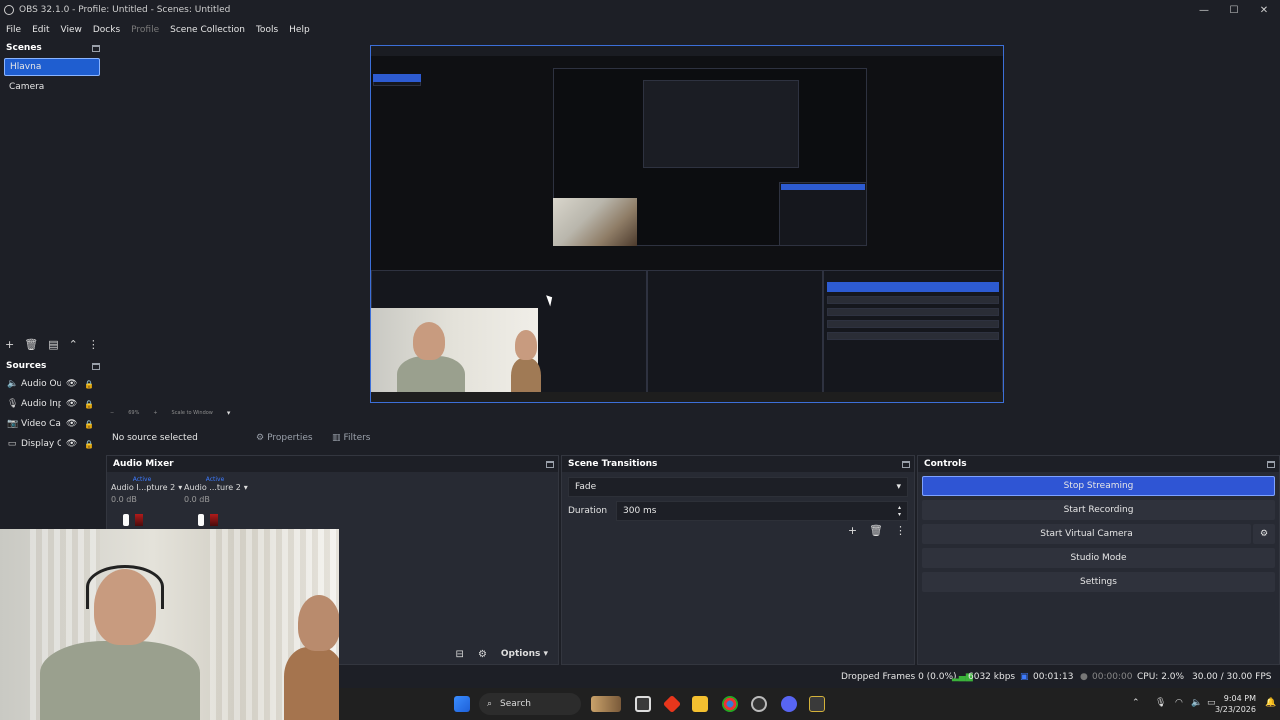 Image resolution: width=1280 pixels, height=720 pixels. I want to click on zoom-out-icon: −, so click(112, 413).